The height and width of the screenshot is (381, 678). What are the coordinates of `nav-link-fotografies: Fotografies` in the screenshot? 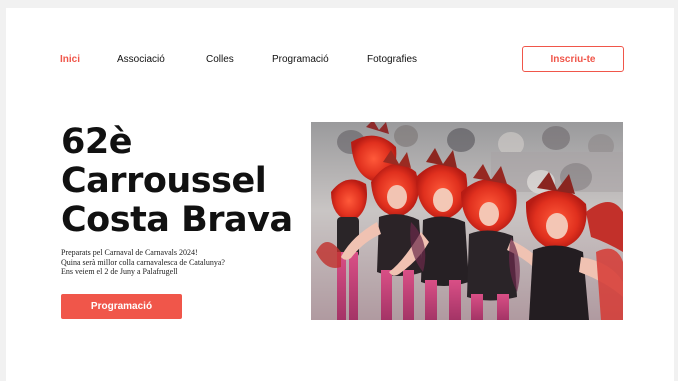 It's located at (392, 60).